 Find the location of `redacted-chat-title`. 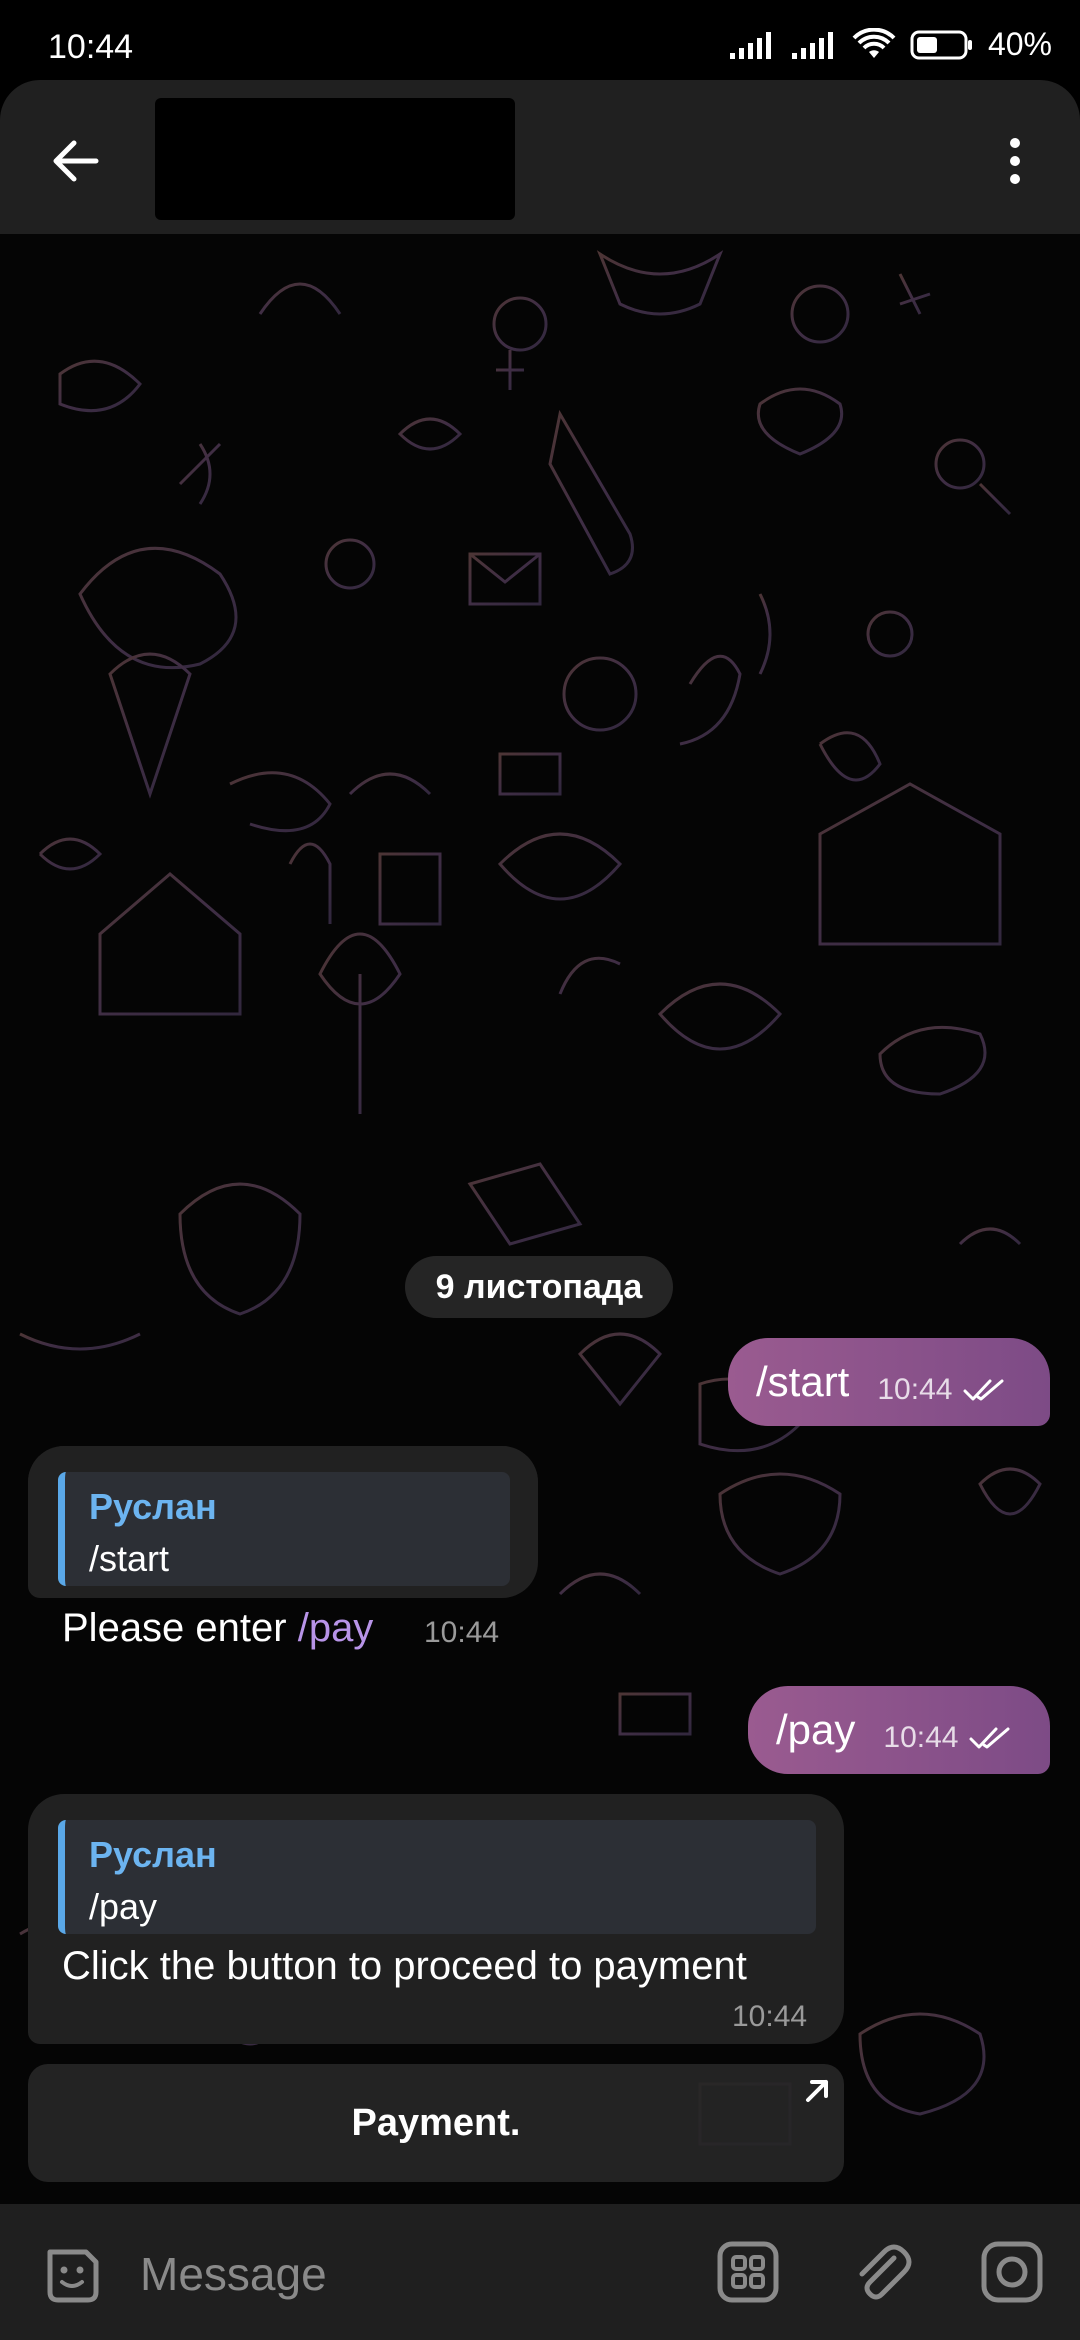

redacted-chat-title is located at coordinates (335, 159).